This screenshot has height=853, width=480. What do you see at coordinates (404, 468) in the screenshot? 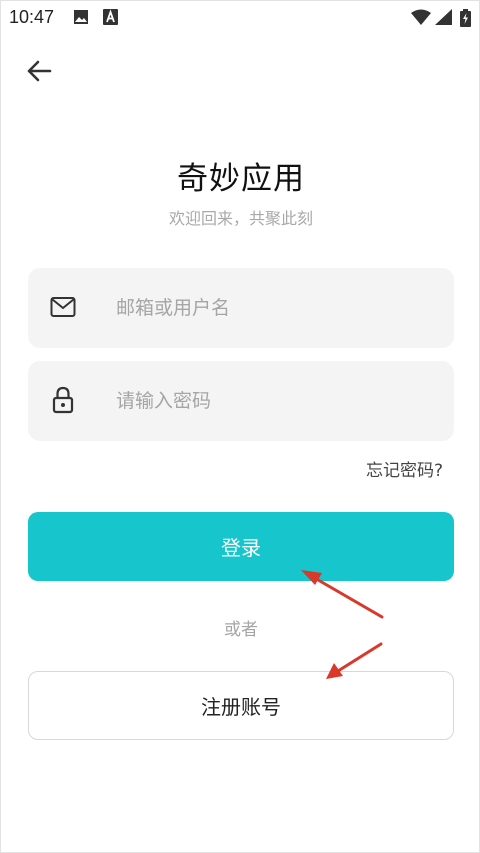
I see `forgot-password-link: 忘记密码?` at bounding box center [404, 468].